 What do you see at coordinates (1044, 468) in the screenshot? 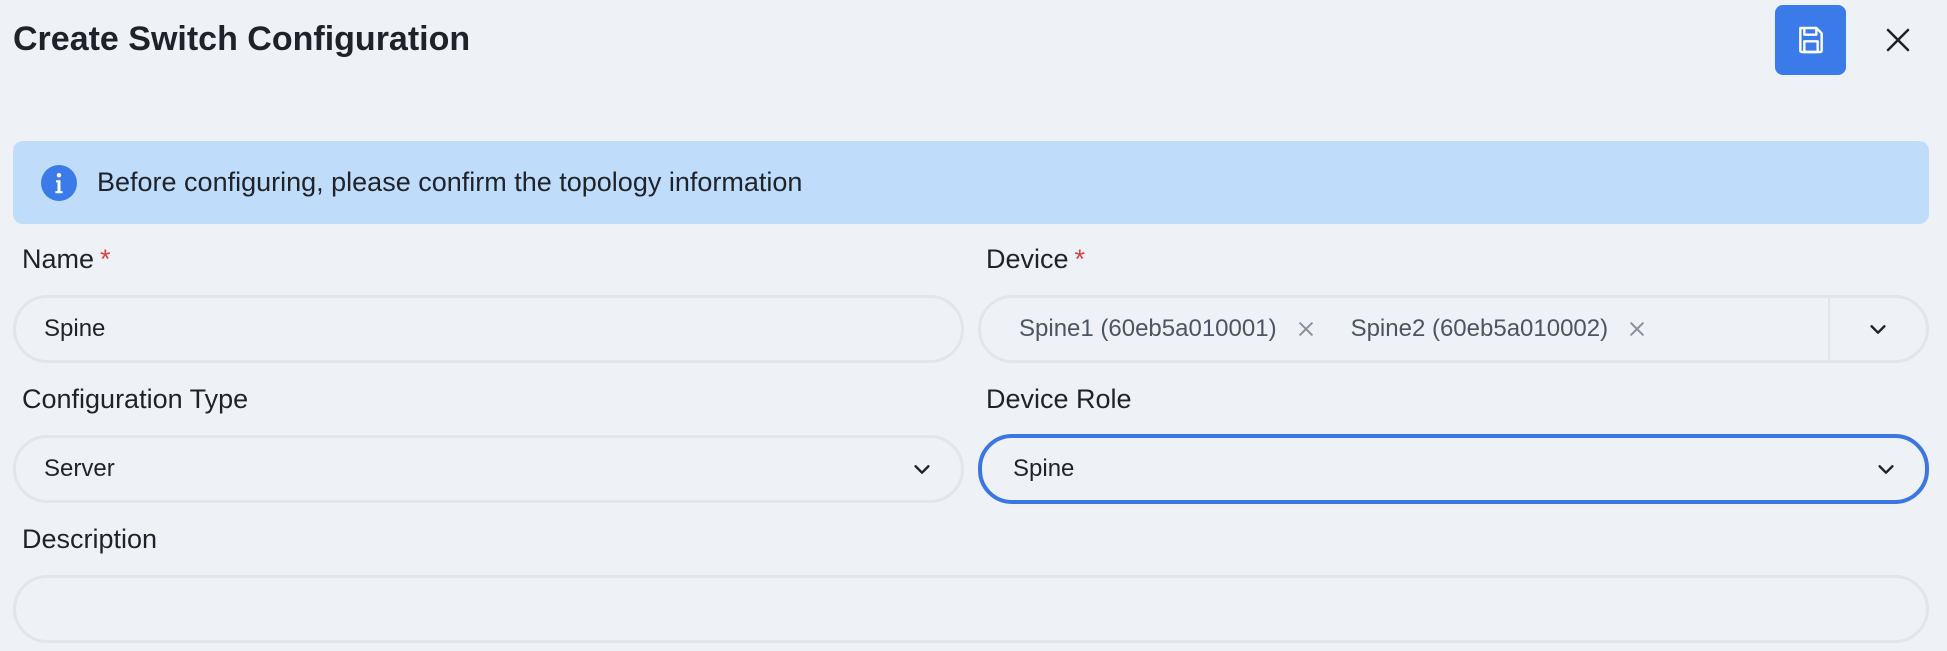
I see `device-role-value: Spine` at bounding box center [1044, 468].